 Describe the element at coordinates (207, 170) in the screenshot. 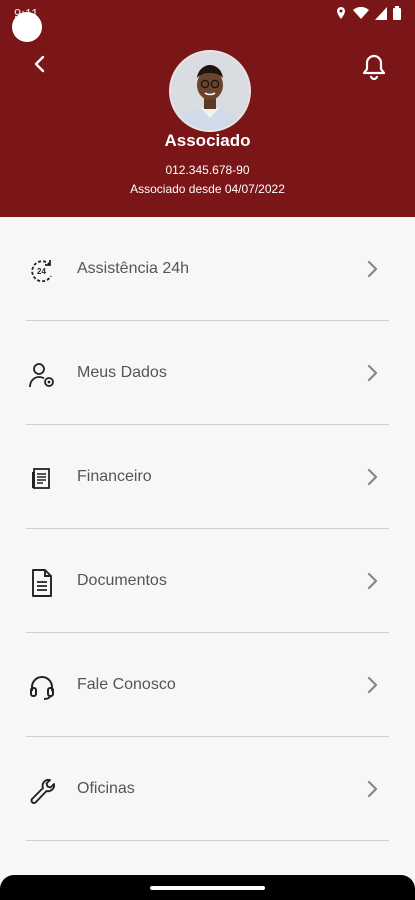

I see `profile-id-number: 012.345.678-90` at that location.